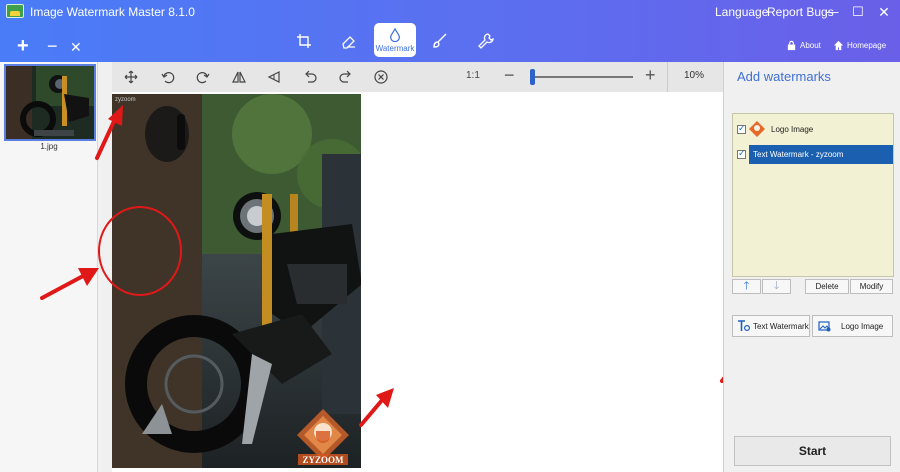  I want to click on brush-icon, so click(440, 40).